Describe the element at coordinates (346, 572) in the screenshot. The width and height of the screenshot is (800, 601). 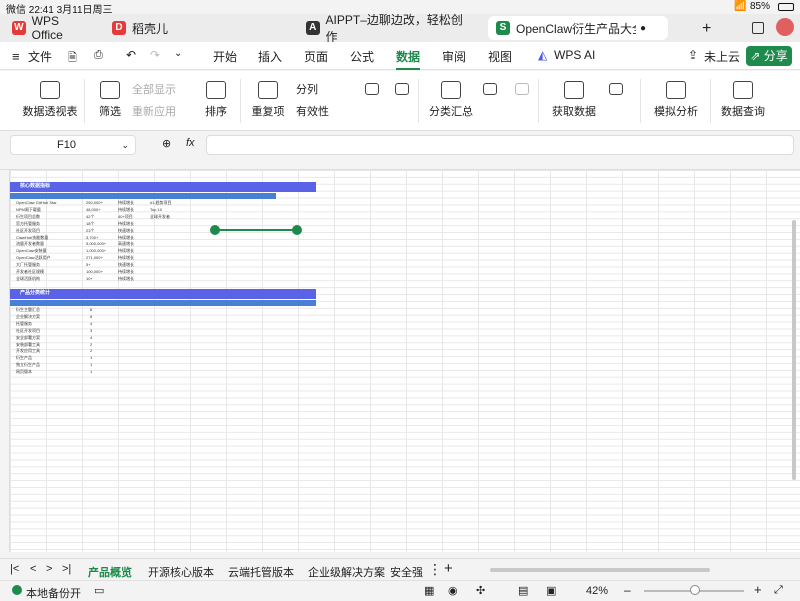
I see `sheet-tab-3: 企业级解决方案` at that location.